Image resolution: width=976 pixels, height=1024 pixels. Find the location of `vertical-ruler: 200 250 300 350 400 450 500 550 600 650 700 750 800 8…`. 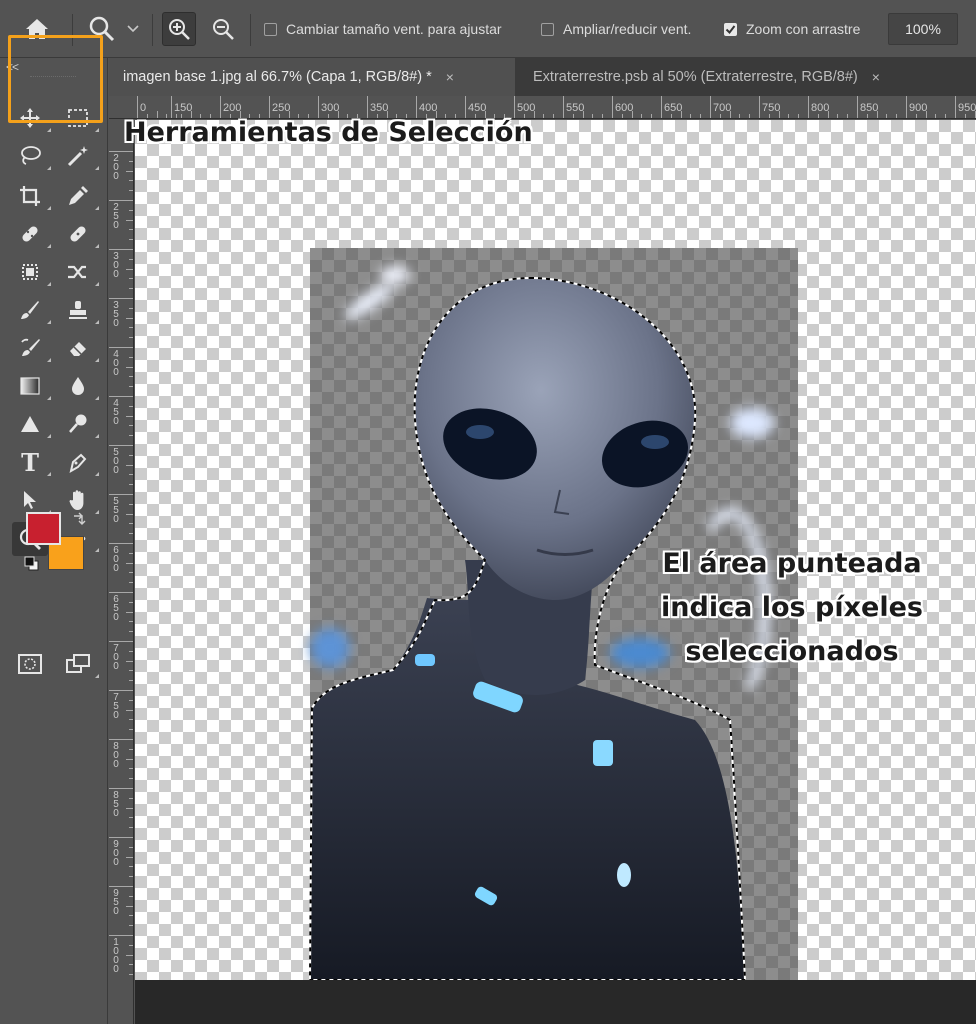

vertical-ruler: 200 250 300 350 400 450 500 550 600 650 700 750 800 8… is located at coordinates (121, 571).